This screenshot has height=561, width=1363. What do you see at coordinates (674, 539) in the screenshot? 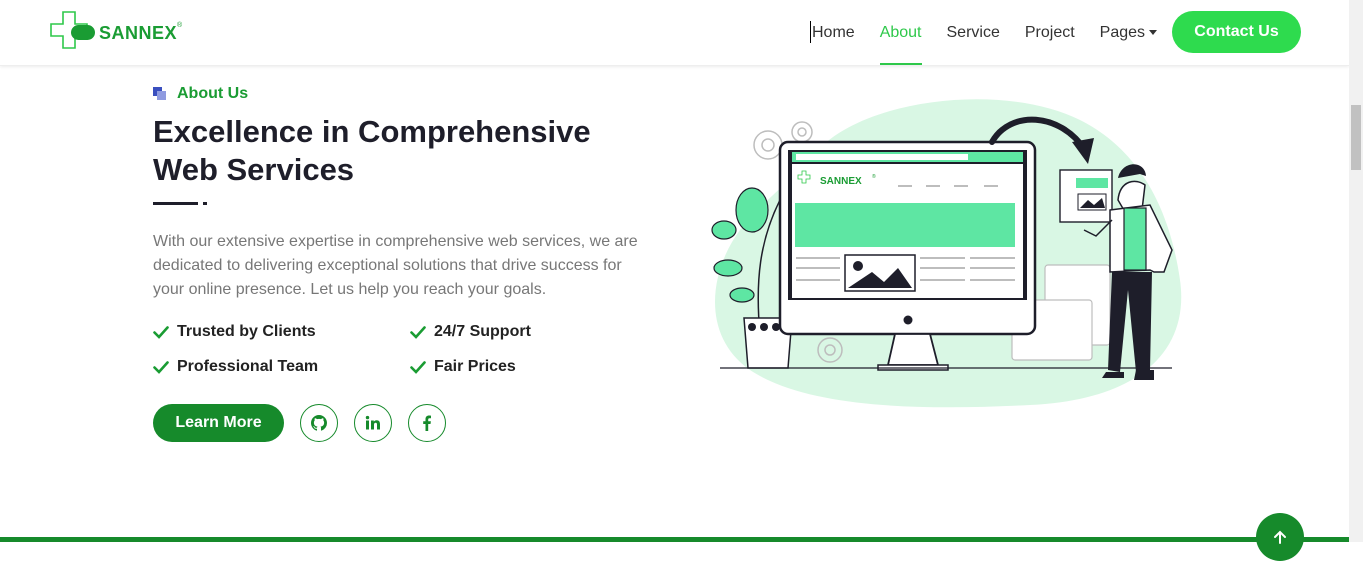
I see `footer-top-border` at bounding box center [674, 539].